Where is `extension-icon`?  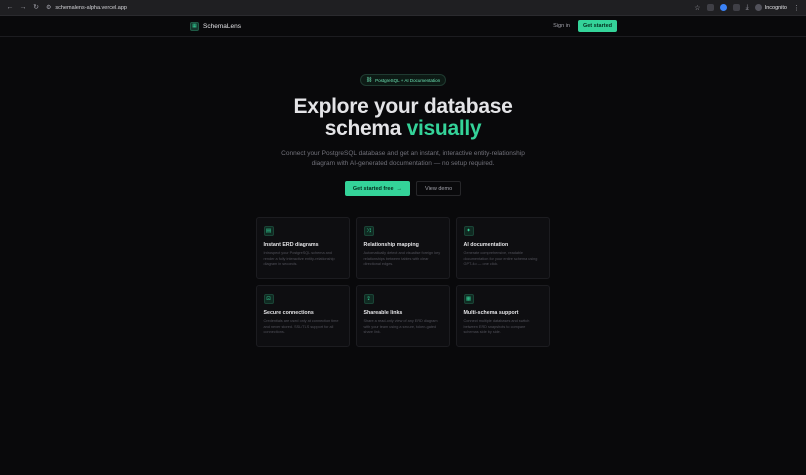
extension-icon is located at coordinates (710, 7).